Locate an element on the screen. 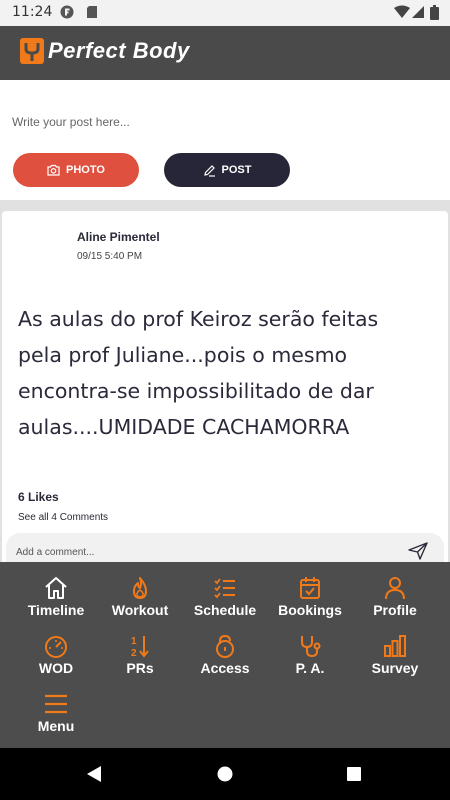  status-bar: 11:24 is located at coordinates (225, 13).